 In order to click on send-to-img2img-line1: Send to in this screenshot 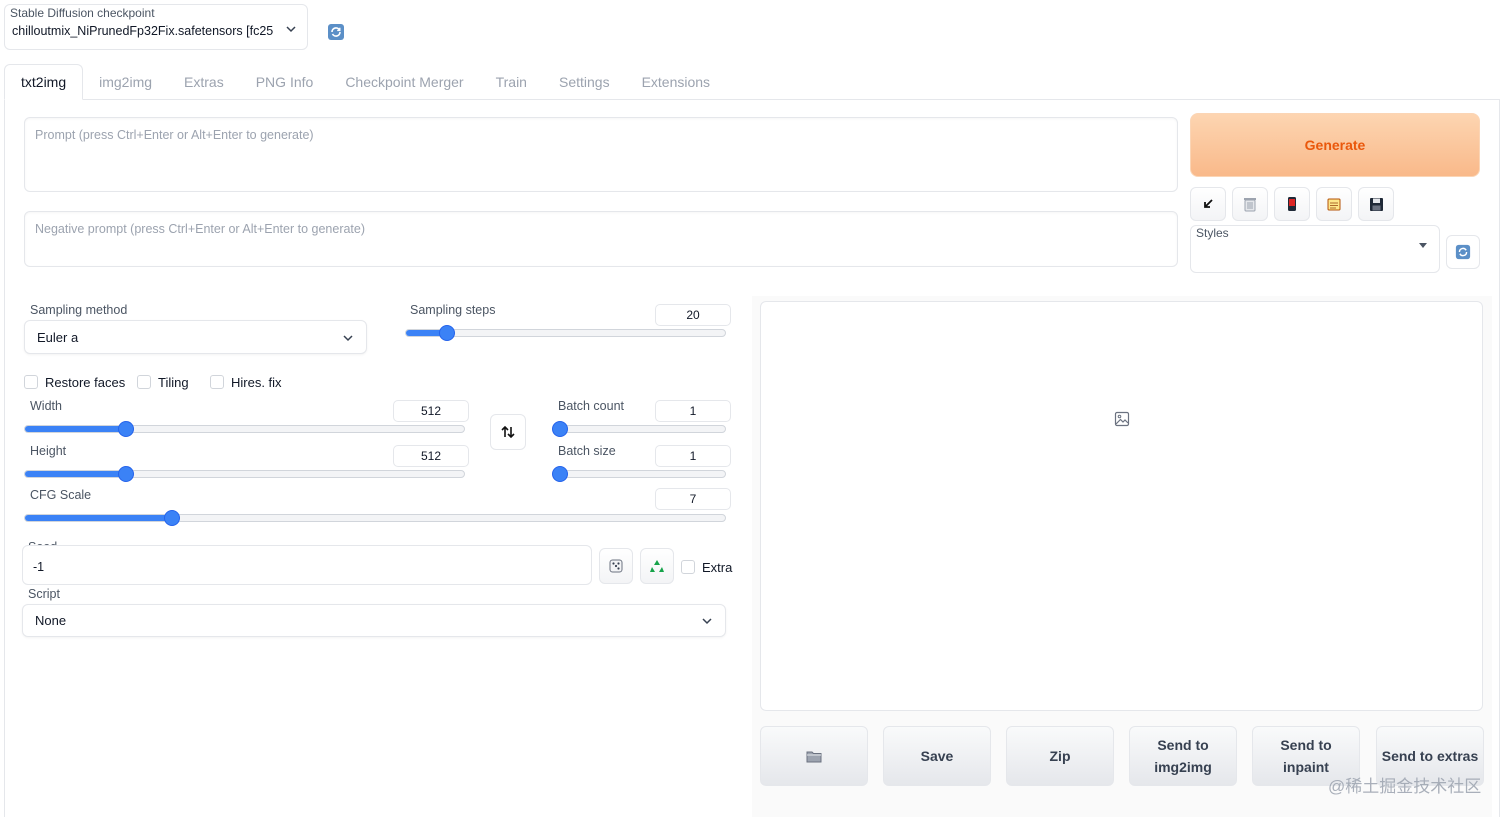, I will do `click(1183, 745)`.